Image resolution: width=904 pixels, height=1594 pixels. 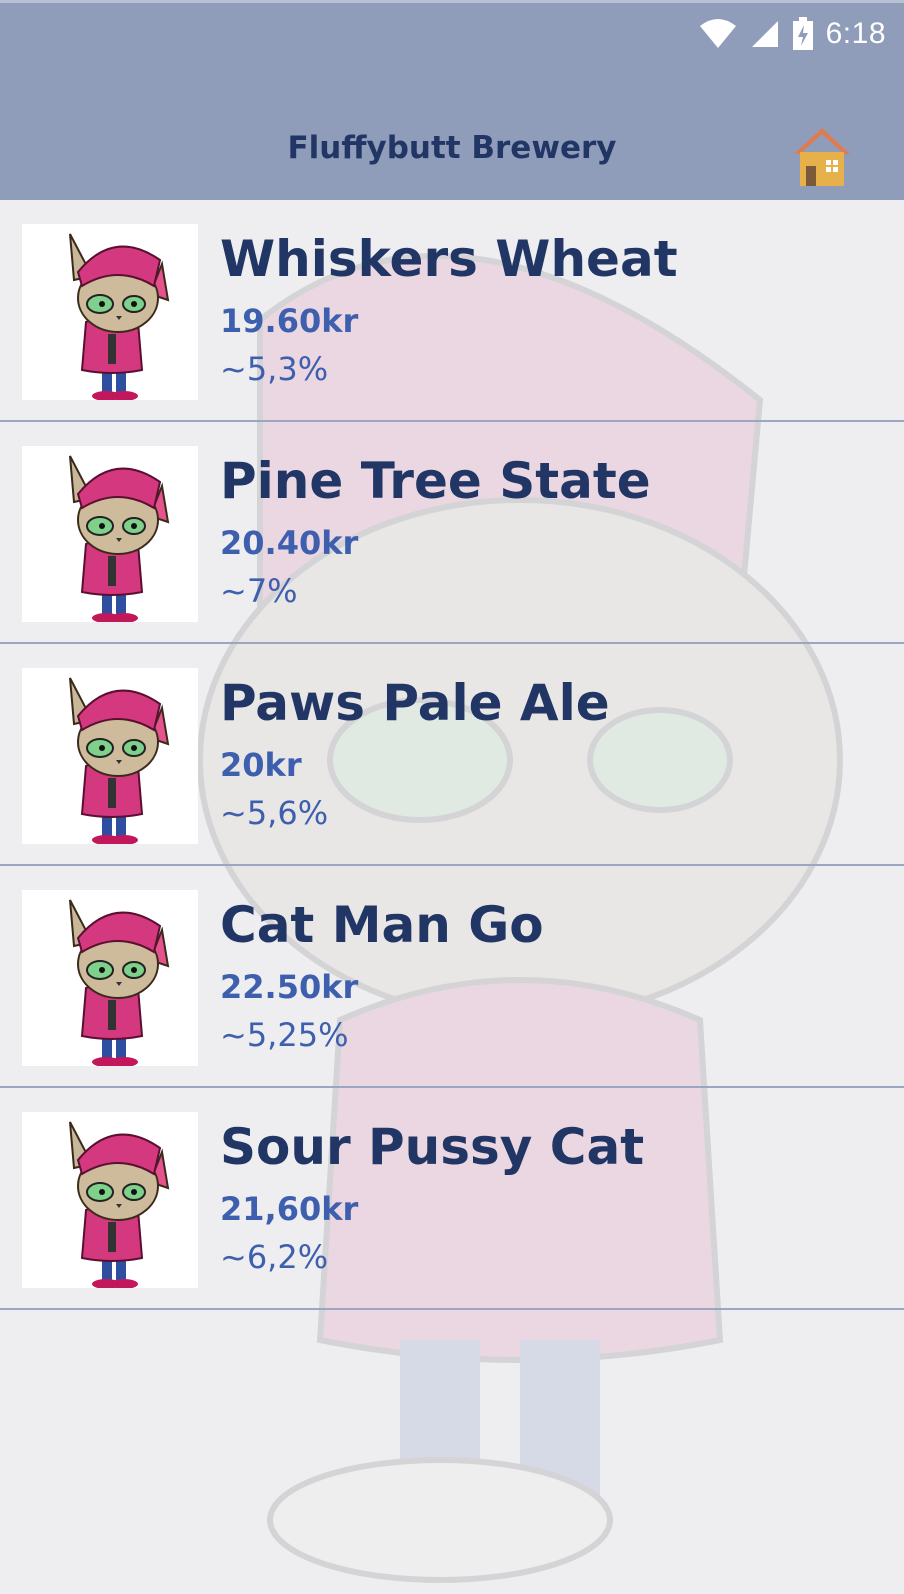 What do you see at coordinates (289, 321) in the screenshot?
I see `beer-price: 19.60kr` at bounding box center [289, 321].